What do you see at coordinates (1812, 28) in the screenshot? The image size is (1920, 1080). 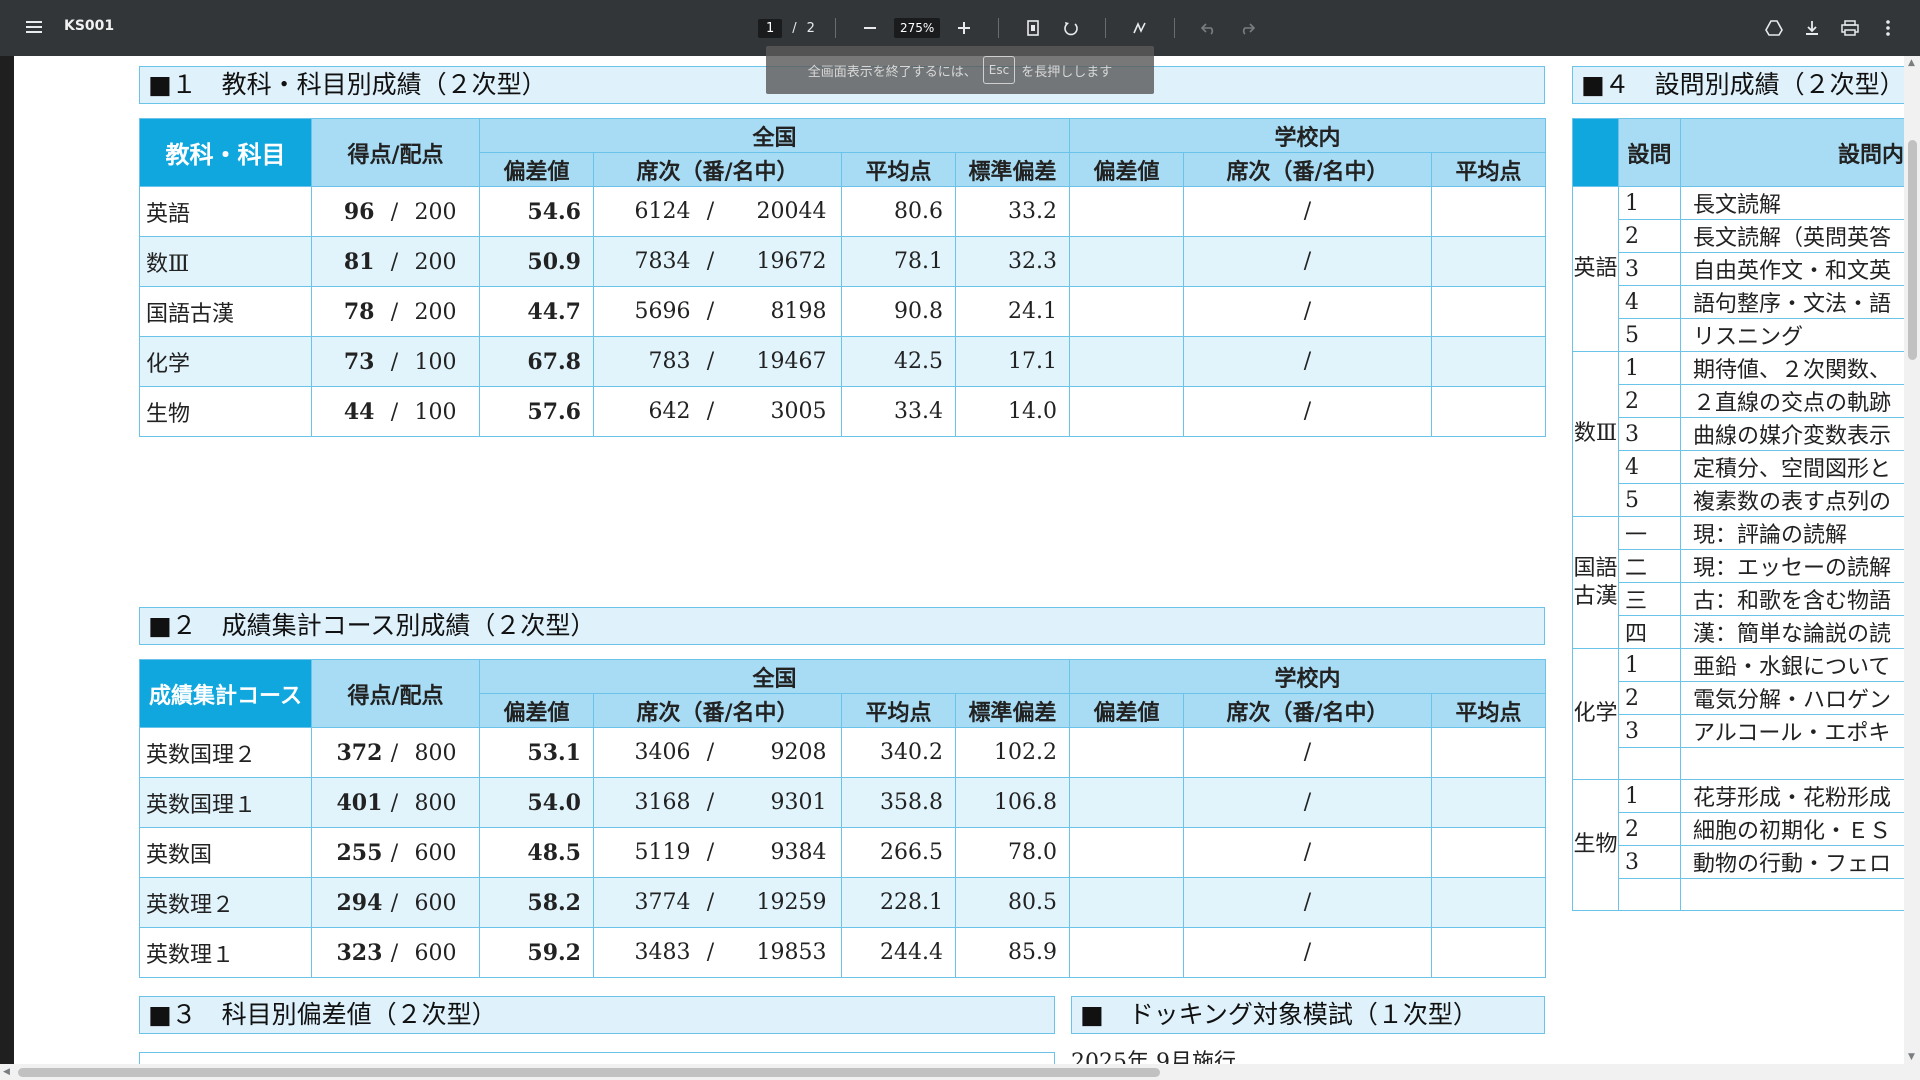 I see `download-icon` at bounding box center [1812, 28].